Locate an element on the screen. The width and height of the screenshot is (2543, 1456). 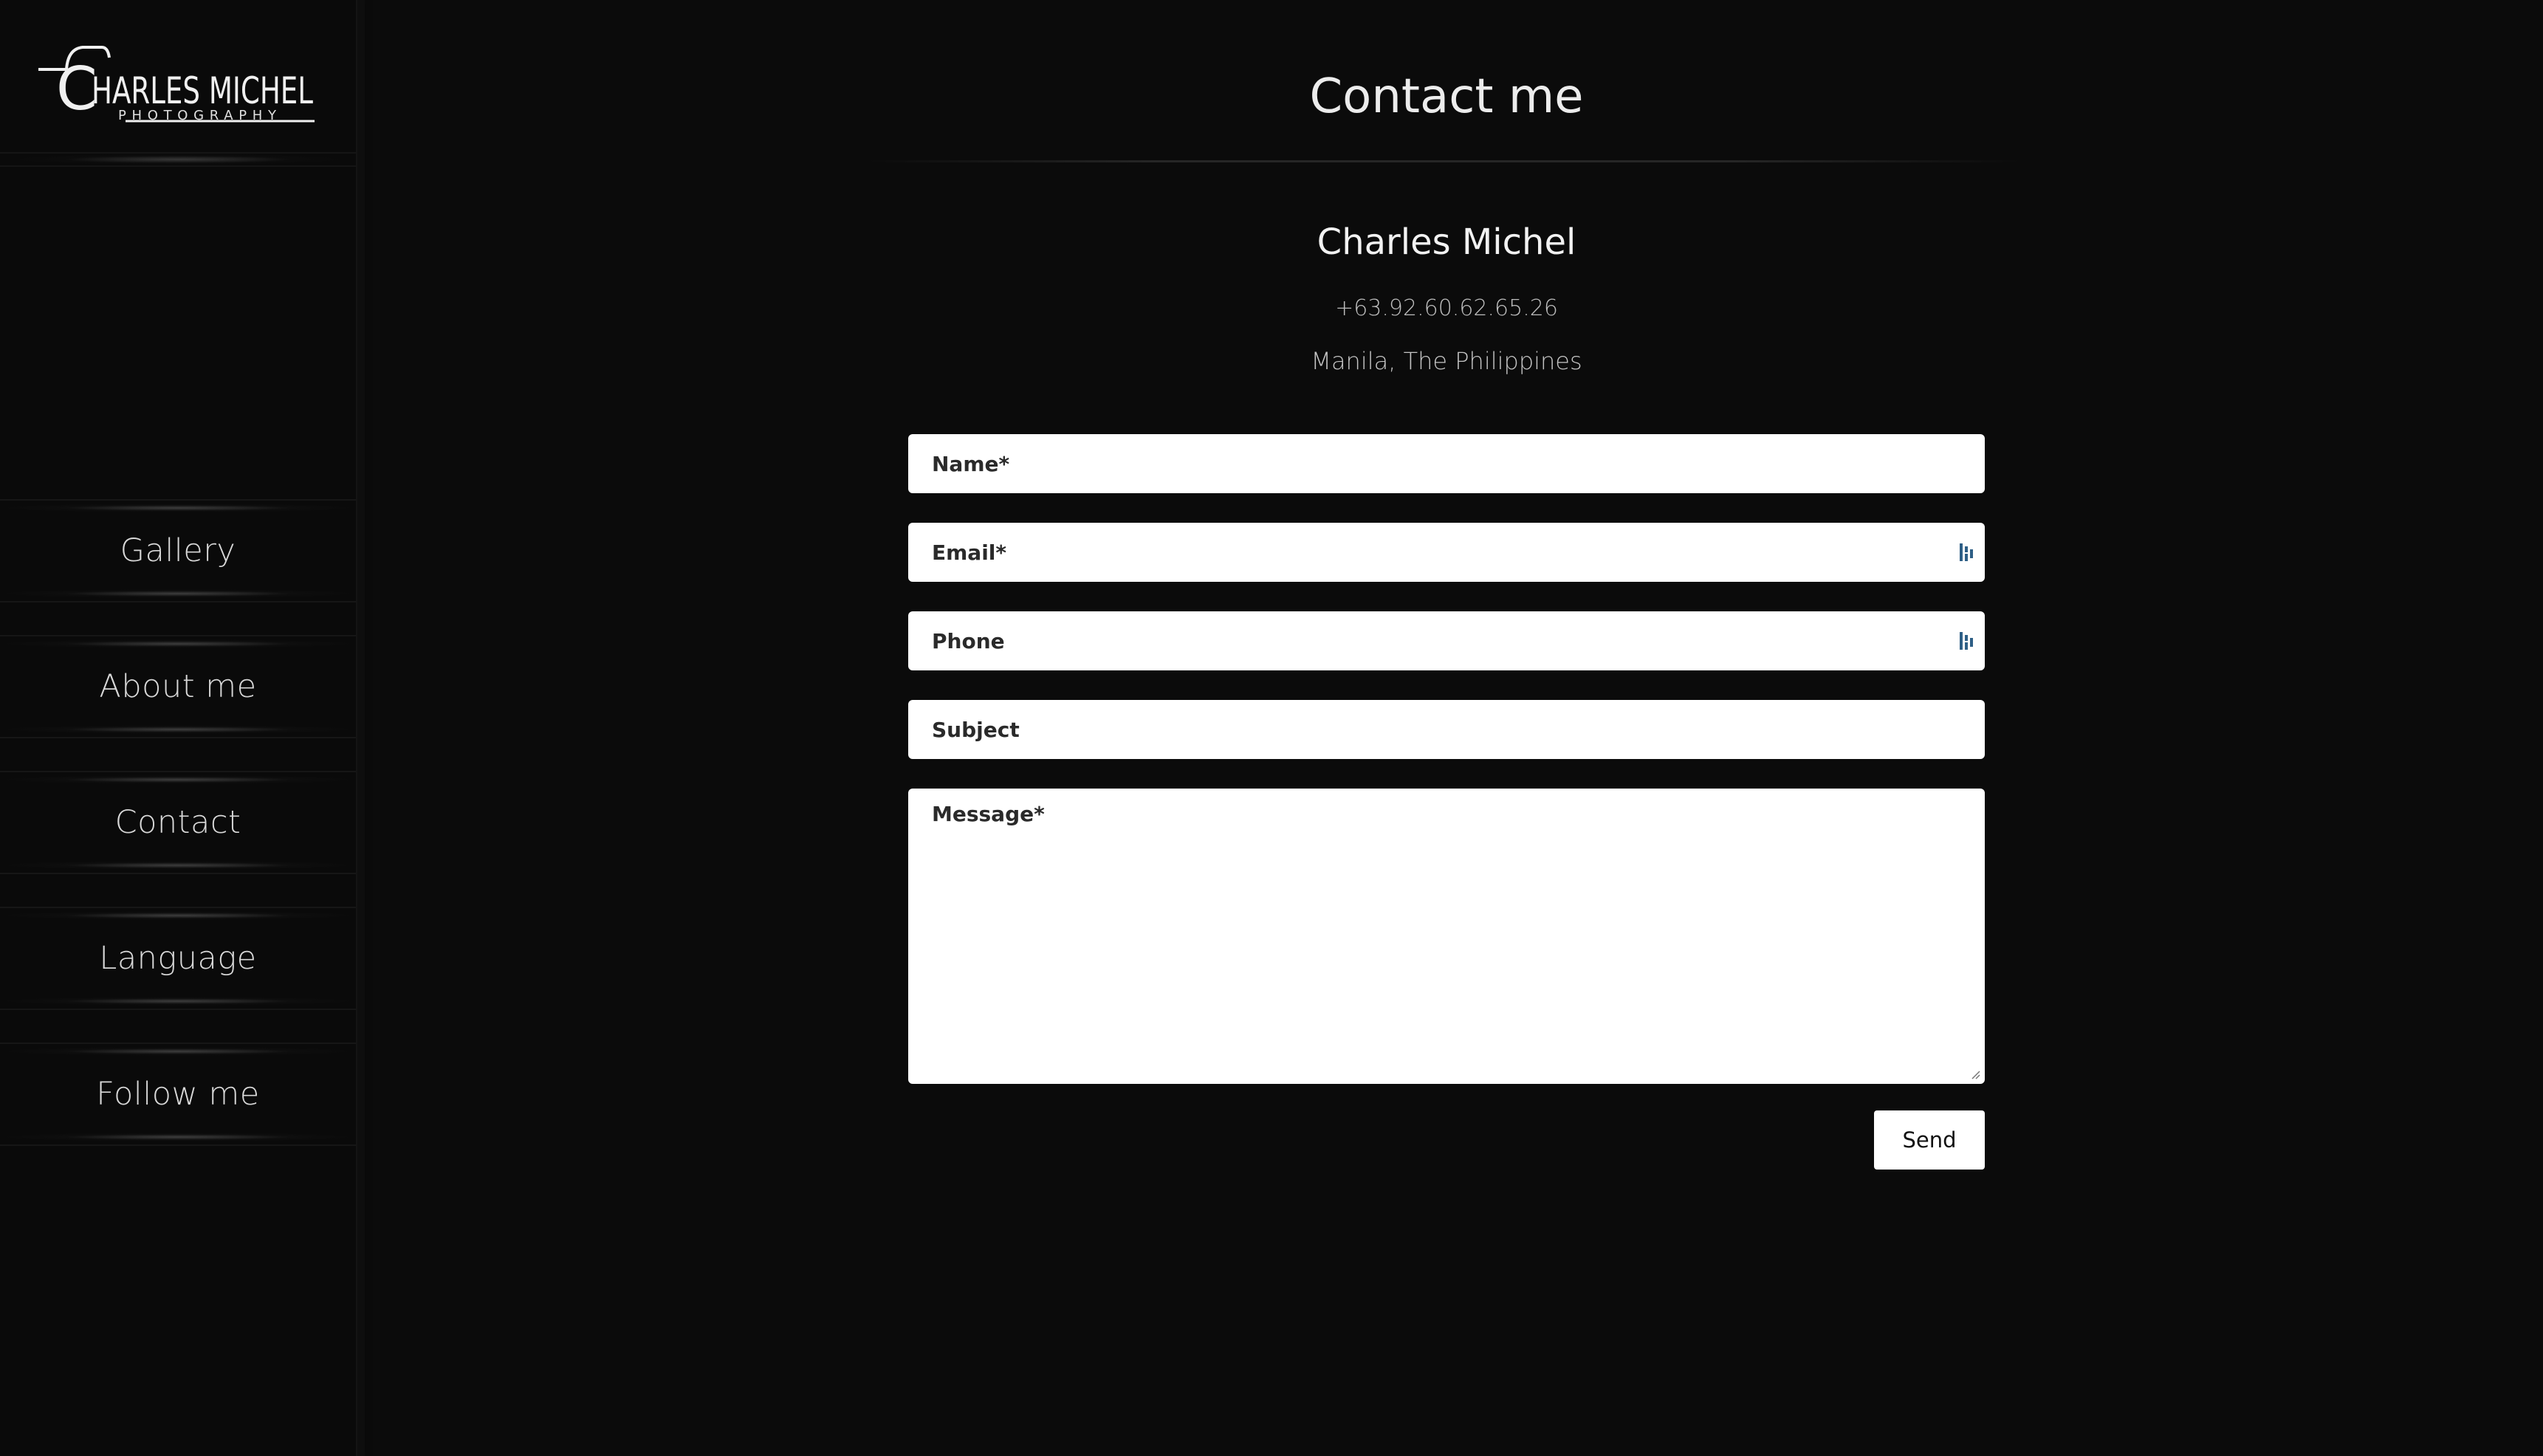
subject-field is located at coordinates (1446, 730).